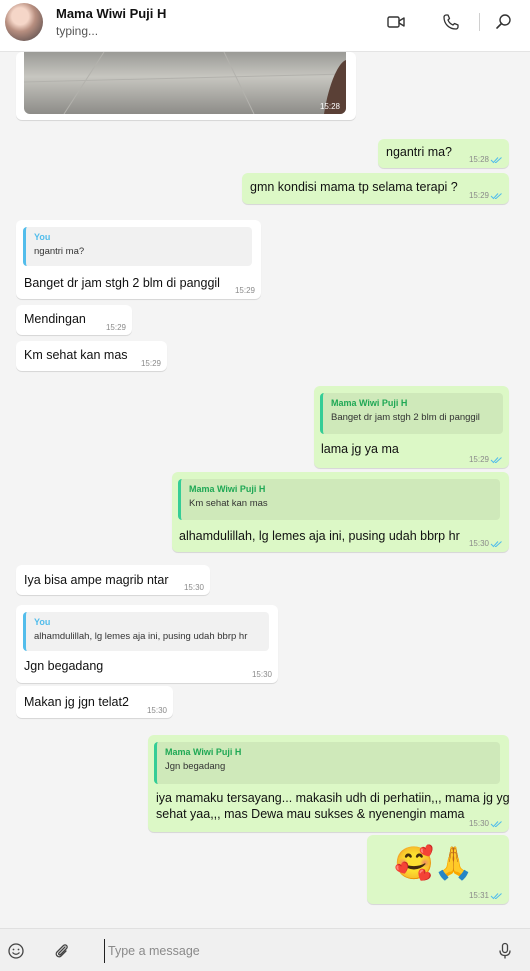 The width and height of the screenshot is (530, 971). I want to click on emoji-message: 🥰🙏, so click(434, 863).